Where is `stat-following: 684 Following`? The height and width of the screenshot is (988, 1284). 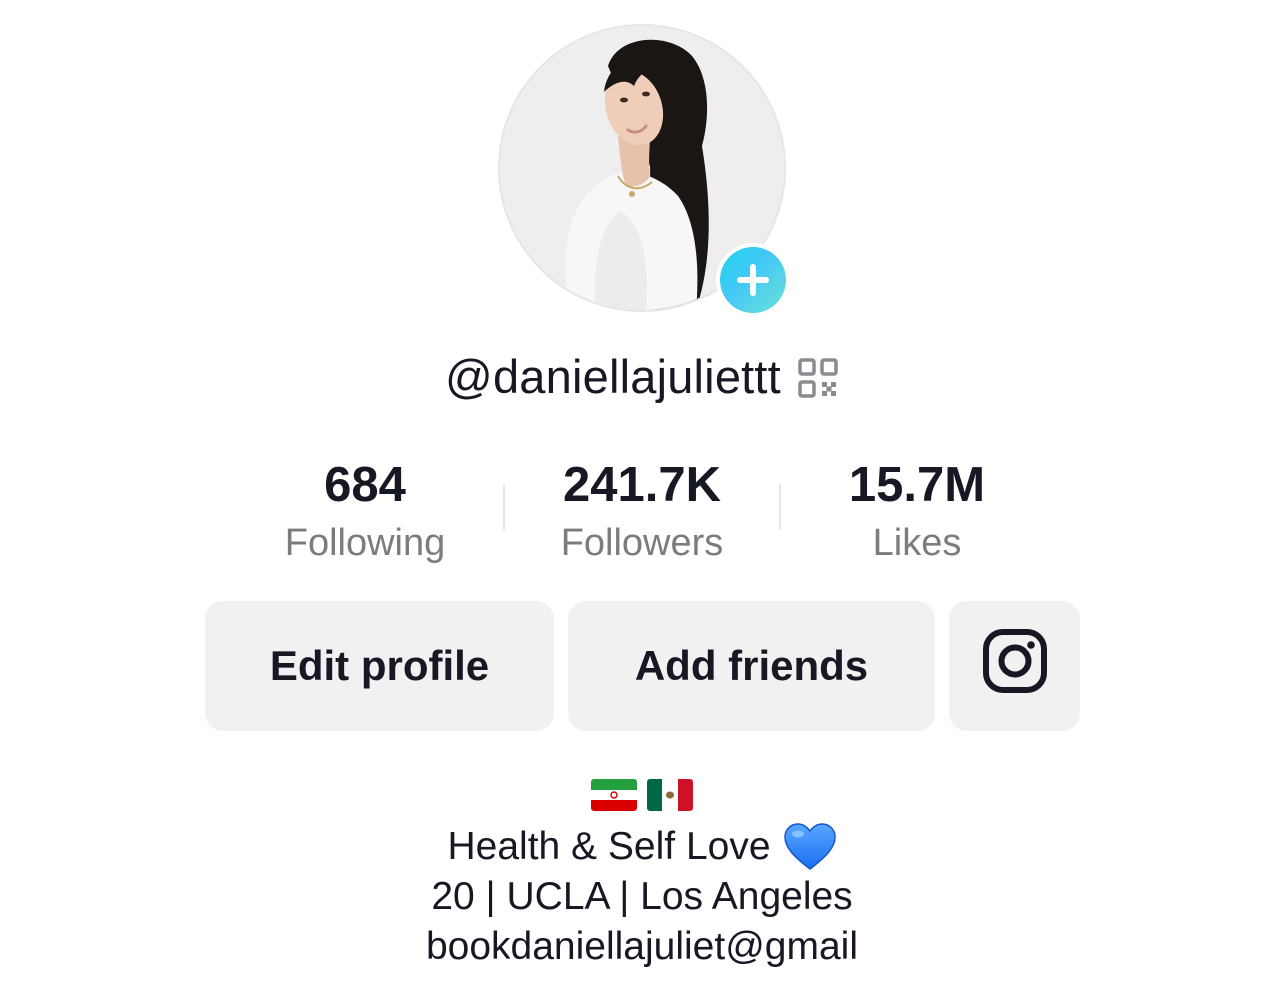 stat-following: 684 Following is located at coordinates (365, 508).